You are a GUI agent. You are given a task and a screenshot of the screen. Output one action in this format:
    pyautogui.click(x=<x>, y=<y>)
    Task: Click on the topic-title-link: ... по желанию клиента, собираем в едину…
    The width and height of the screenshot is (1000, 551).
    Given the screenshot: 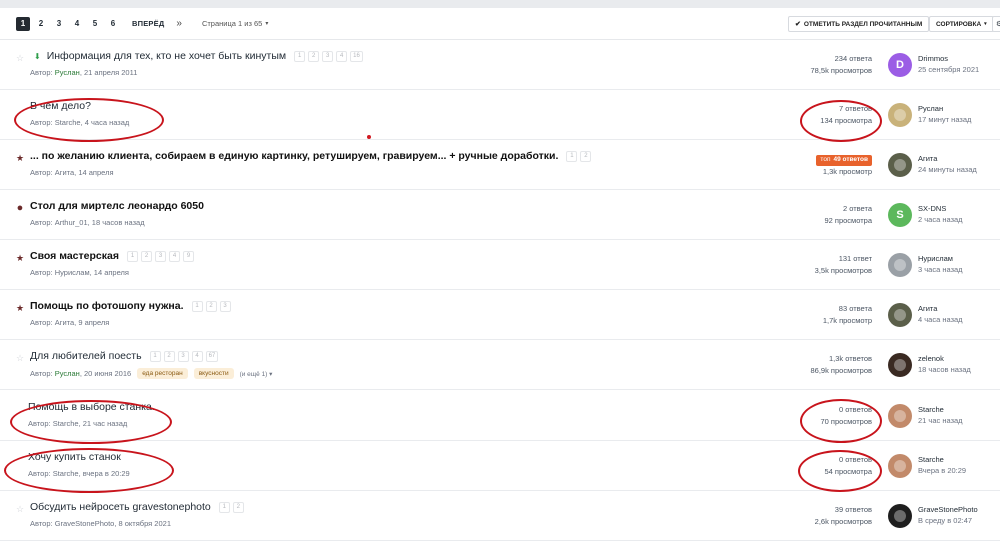 What is the action you would take?
    pyautogui.click(x=294, y=156)
    